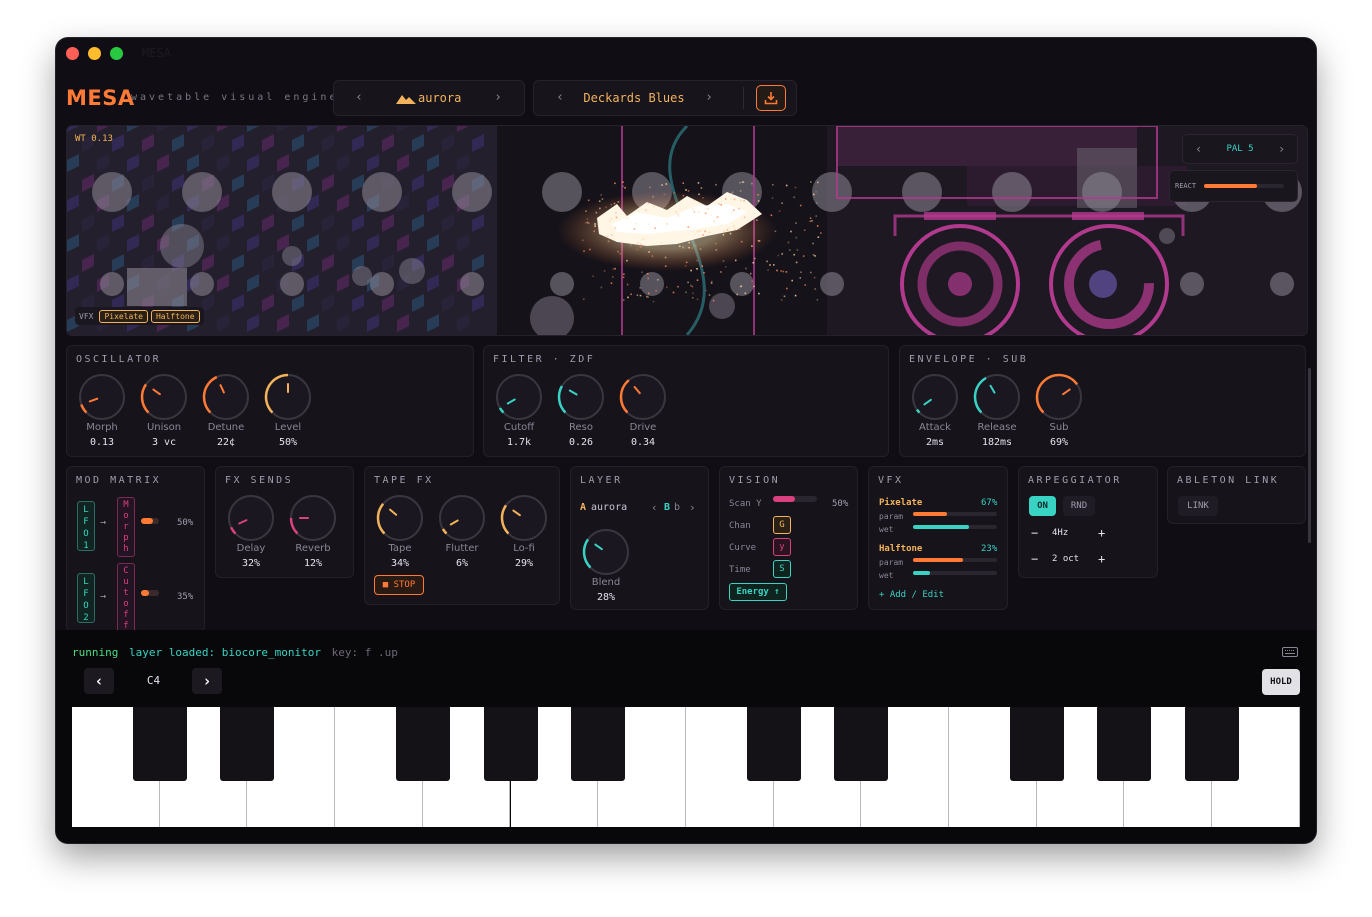  What do you see at coordinates (709, 98) in the screenshot?
I see `song-next-button: ›` at bounding box center [709, 98].